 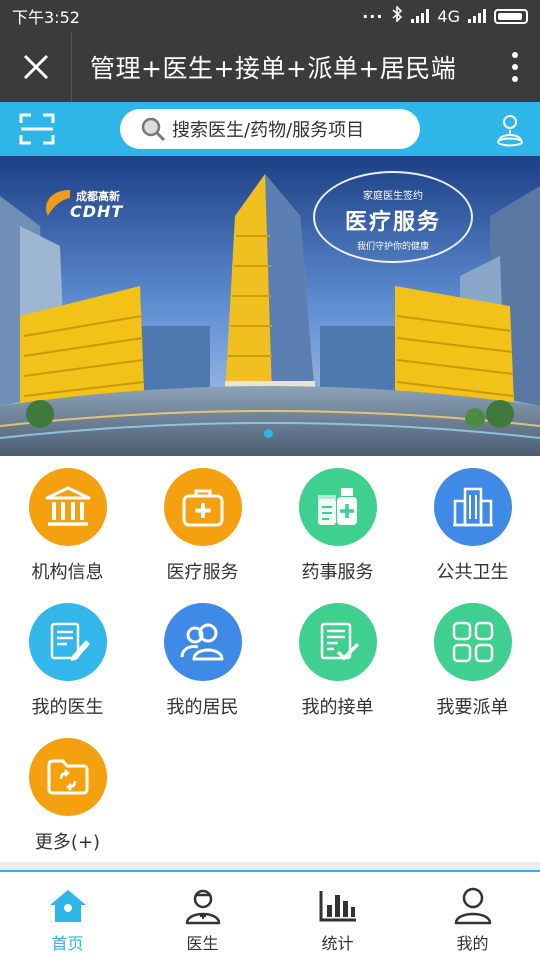 What do you see at coordinates (273, 68) in the screenshot?
I see `page-title: 管理+医生+接单+派单+居民端` at bounding box center [273, 68].